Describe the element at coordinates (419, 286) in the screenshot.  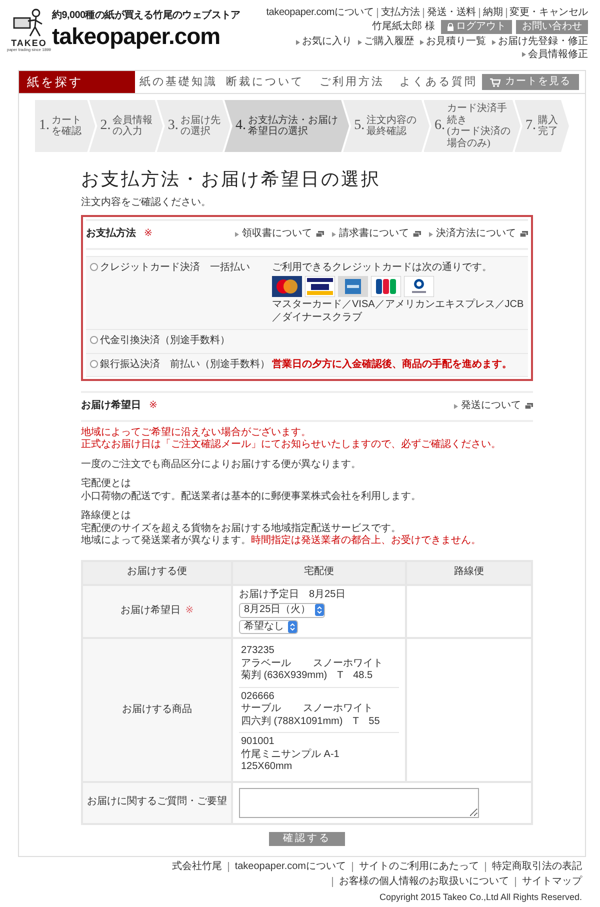
I see `round-emblem-card-icon` at that location.